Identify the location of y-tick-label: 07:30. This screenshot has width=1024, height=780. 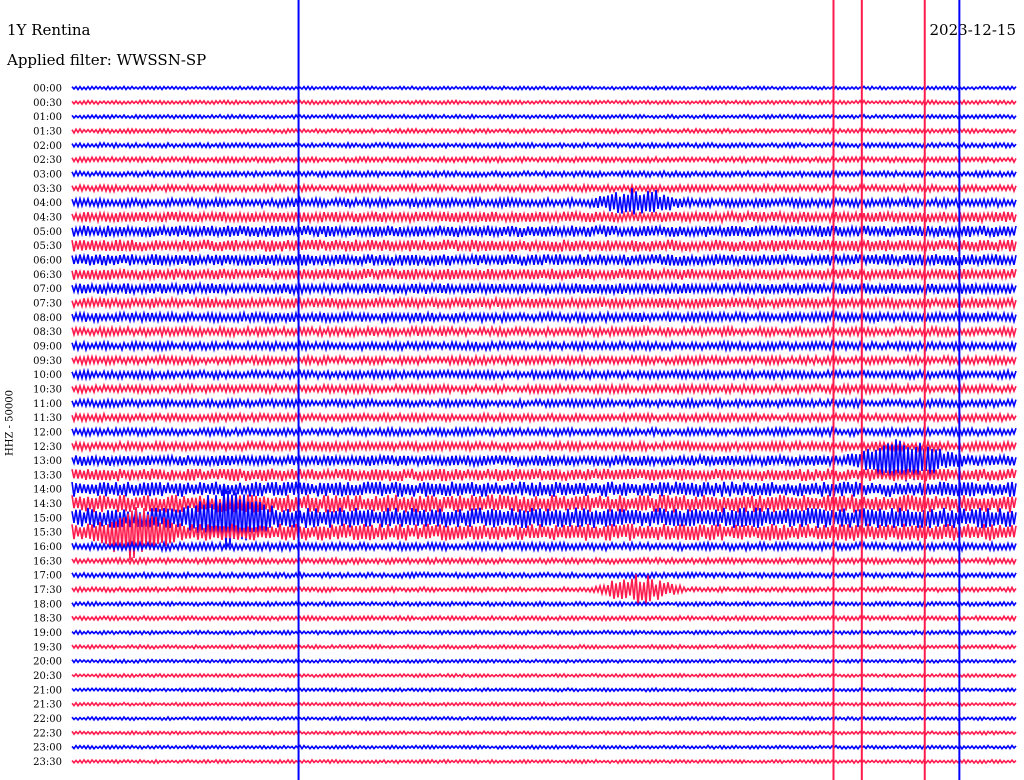
(47, 303).